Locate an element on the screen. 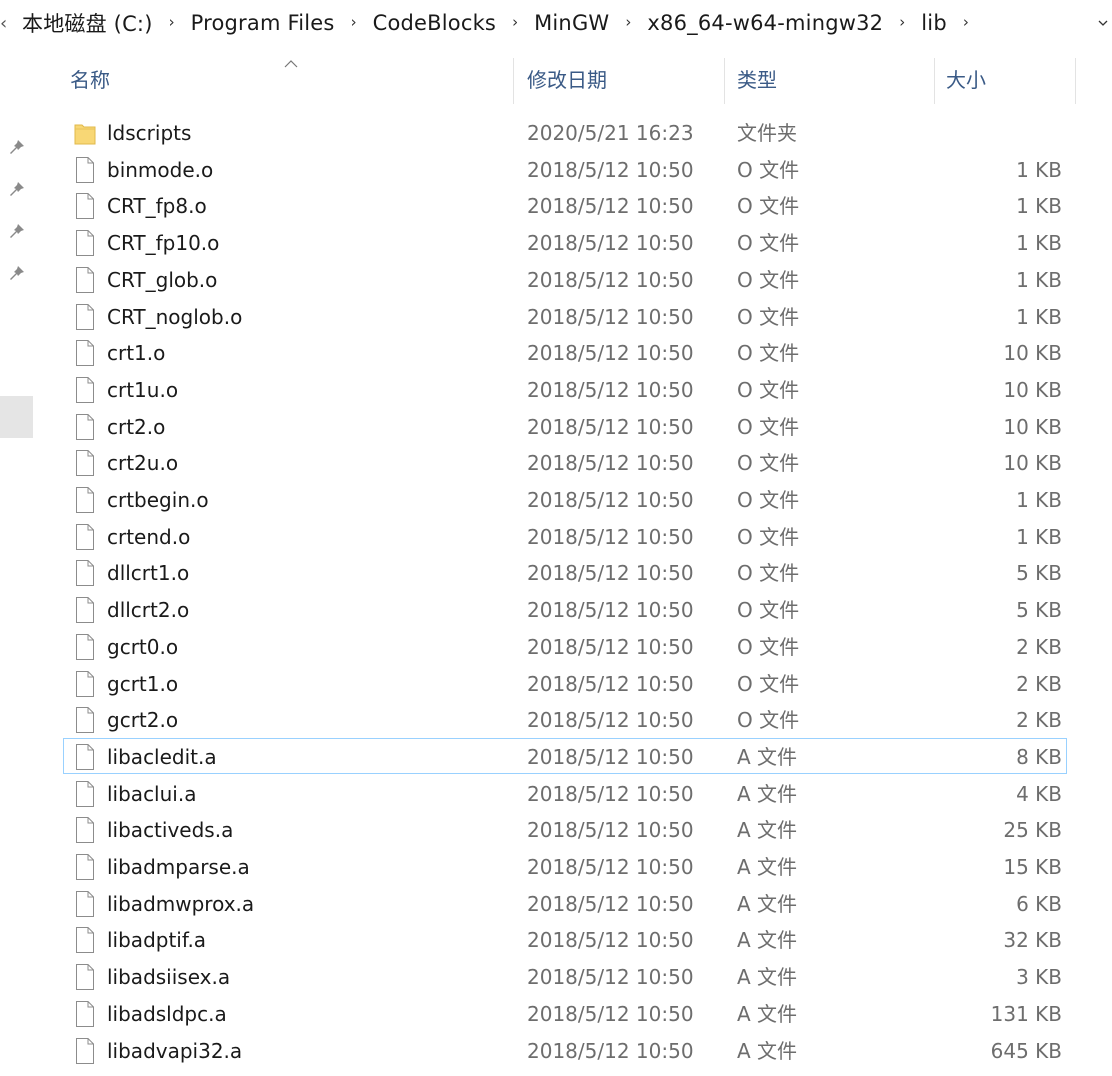 The image size is (1112, 1076). file-name: ldscripts is located at coordinates (149, 133).